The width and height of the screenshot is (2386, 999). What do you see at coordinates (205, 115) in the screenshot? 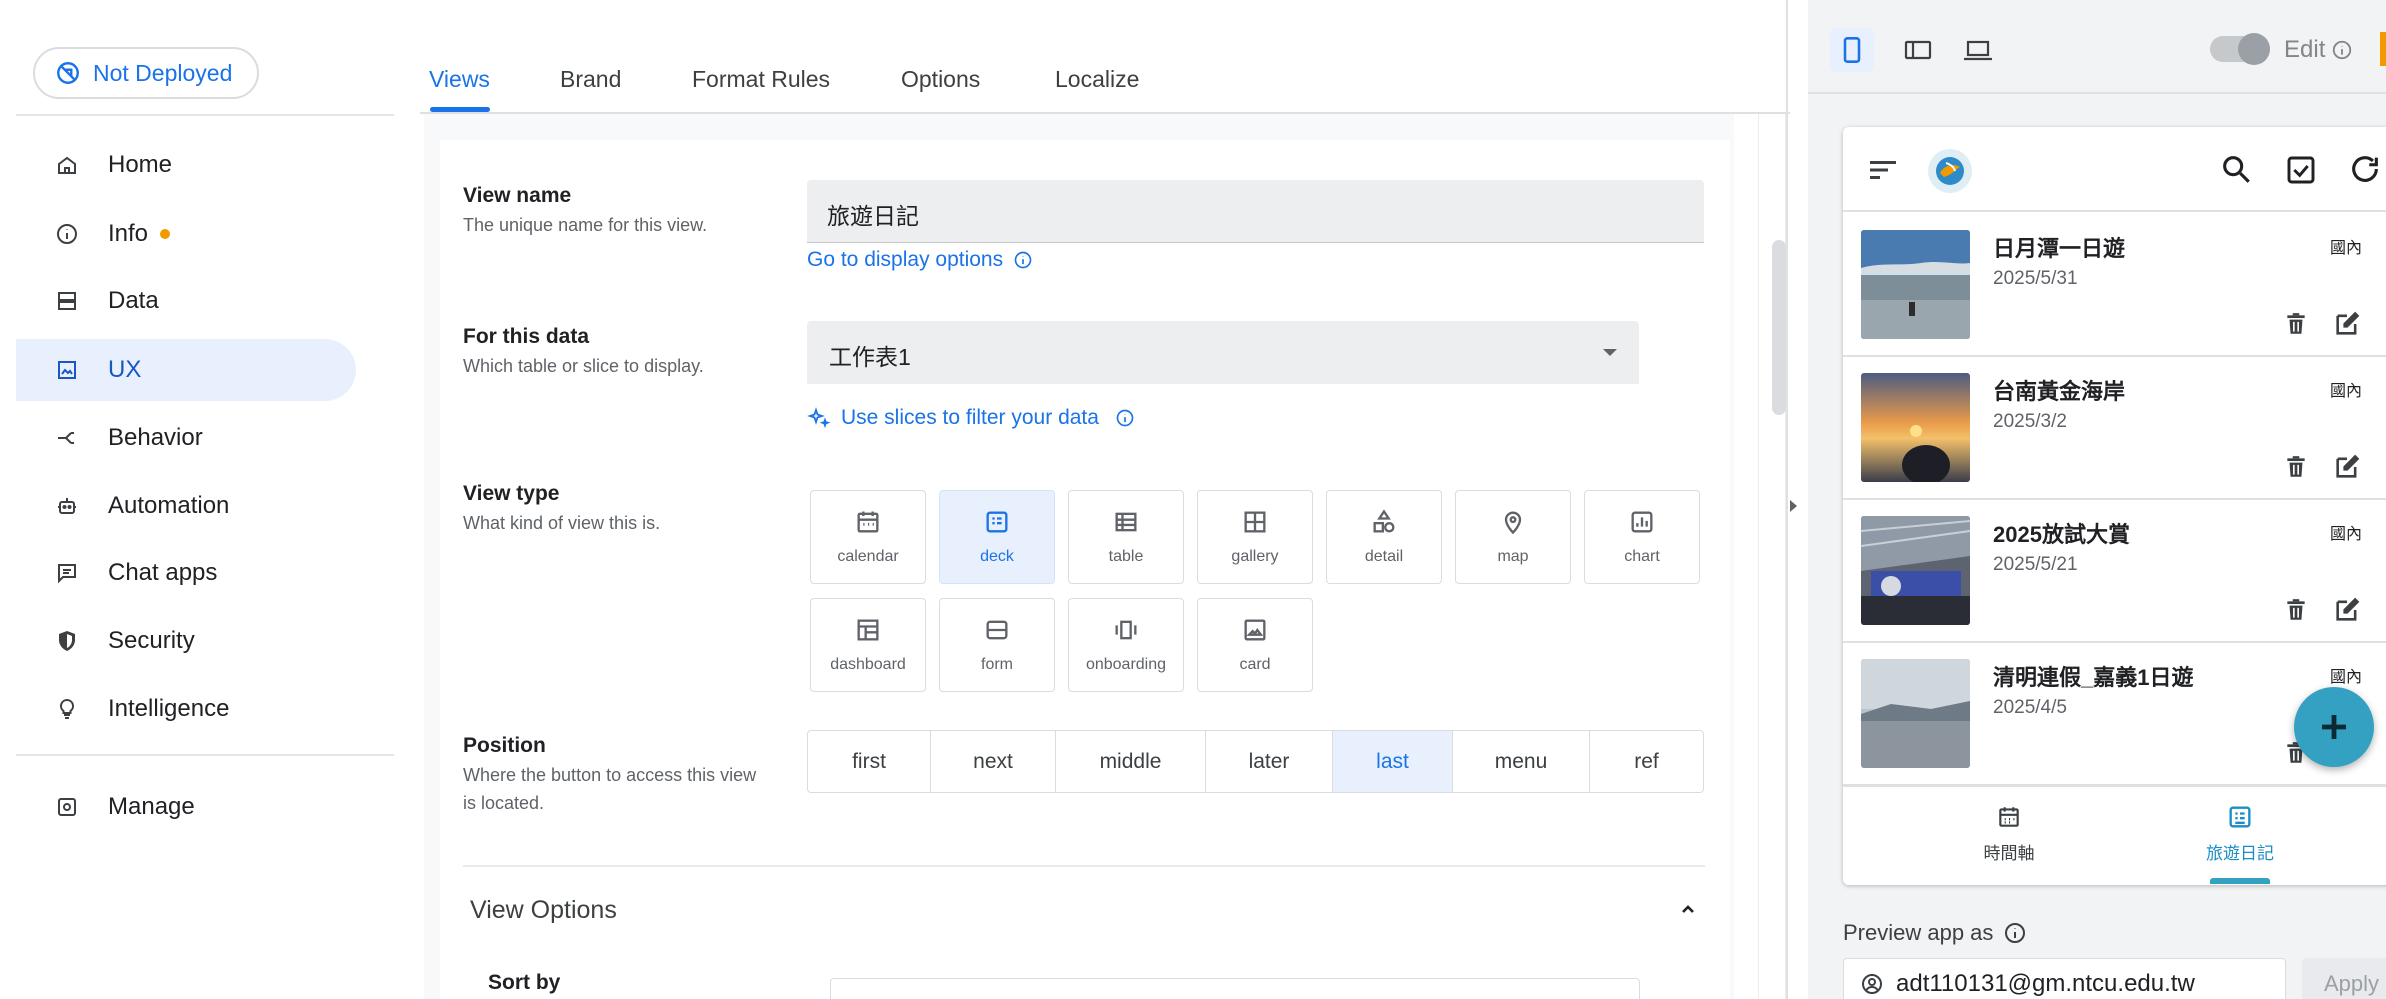
I see `sidebar-divider` at bounding box center [205, 115].